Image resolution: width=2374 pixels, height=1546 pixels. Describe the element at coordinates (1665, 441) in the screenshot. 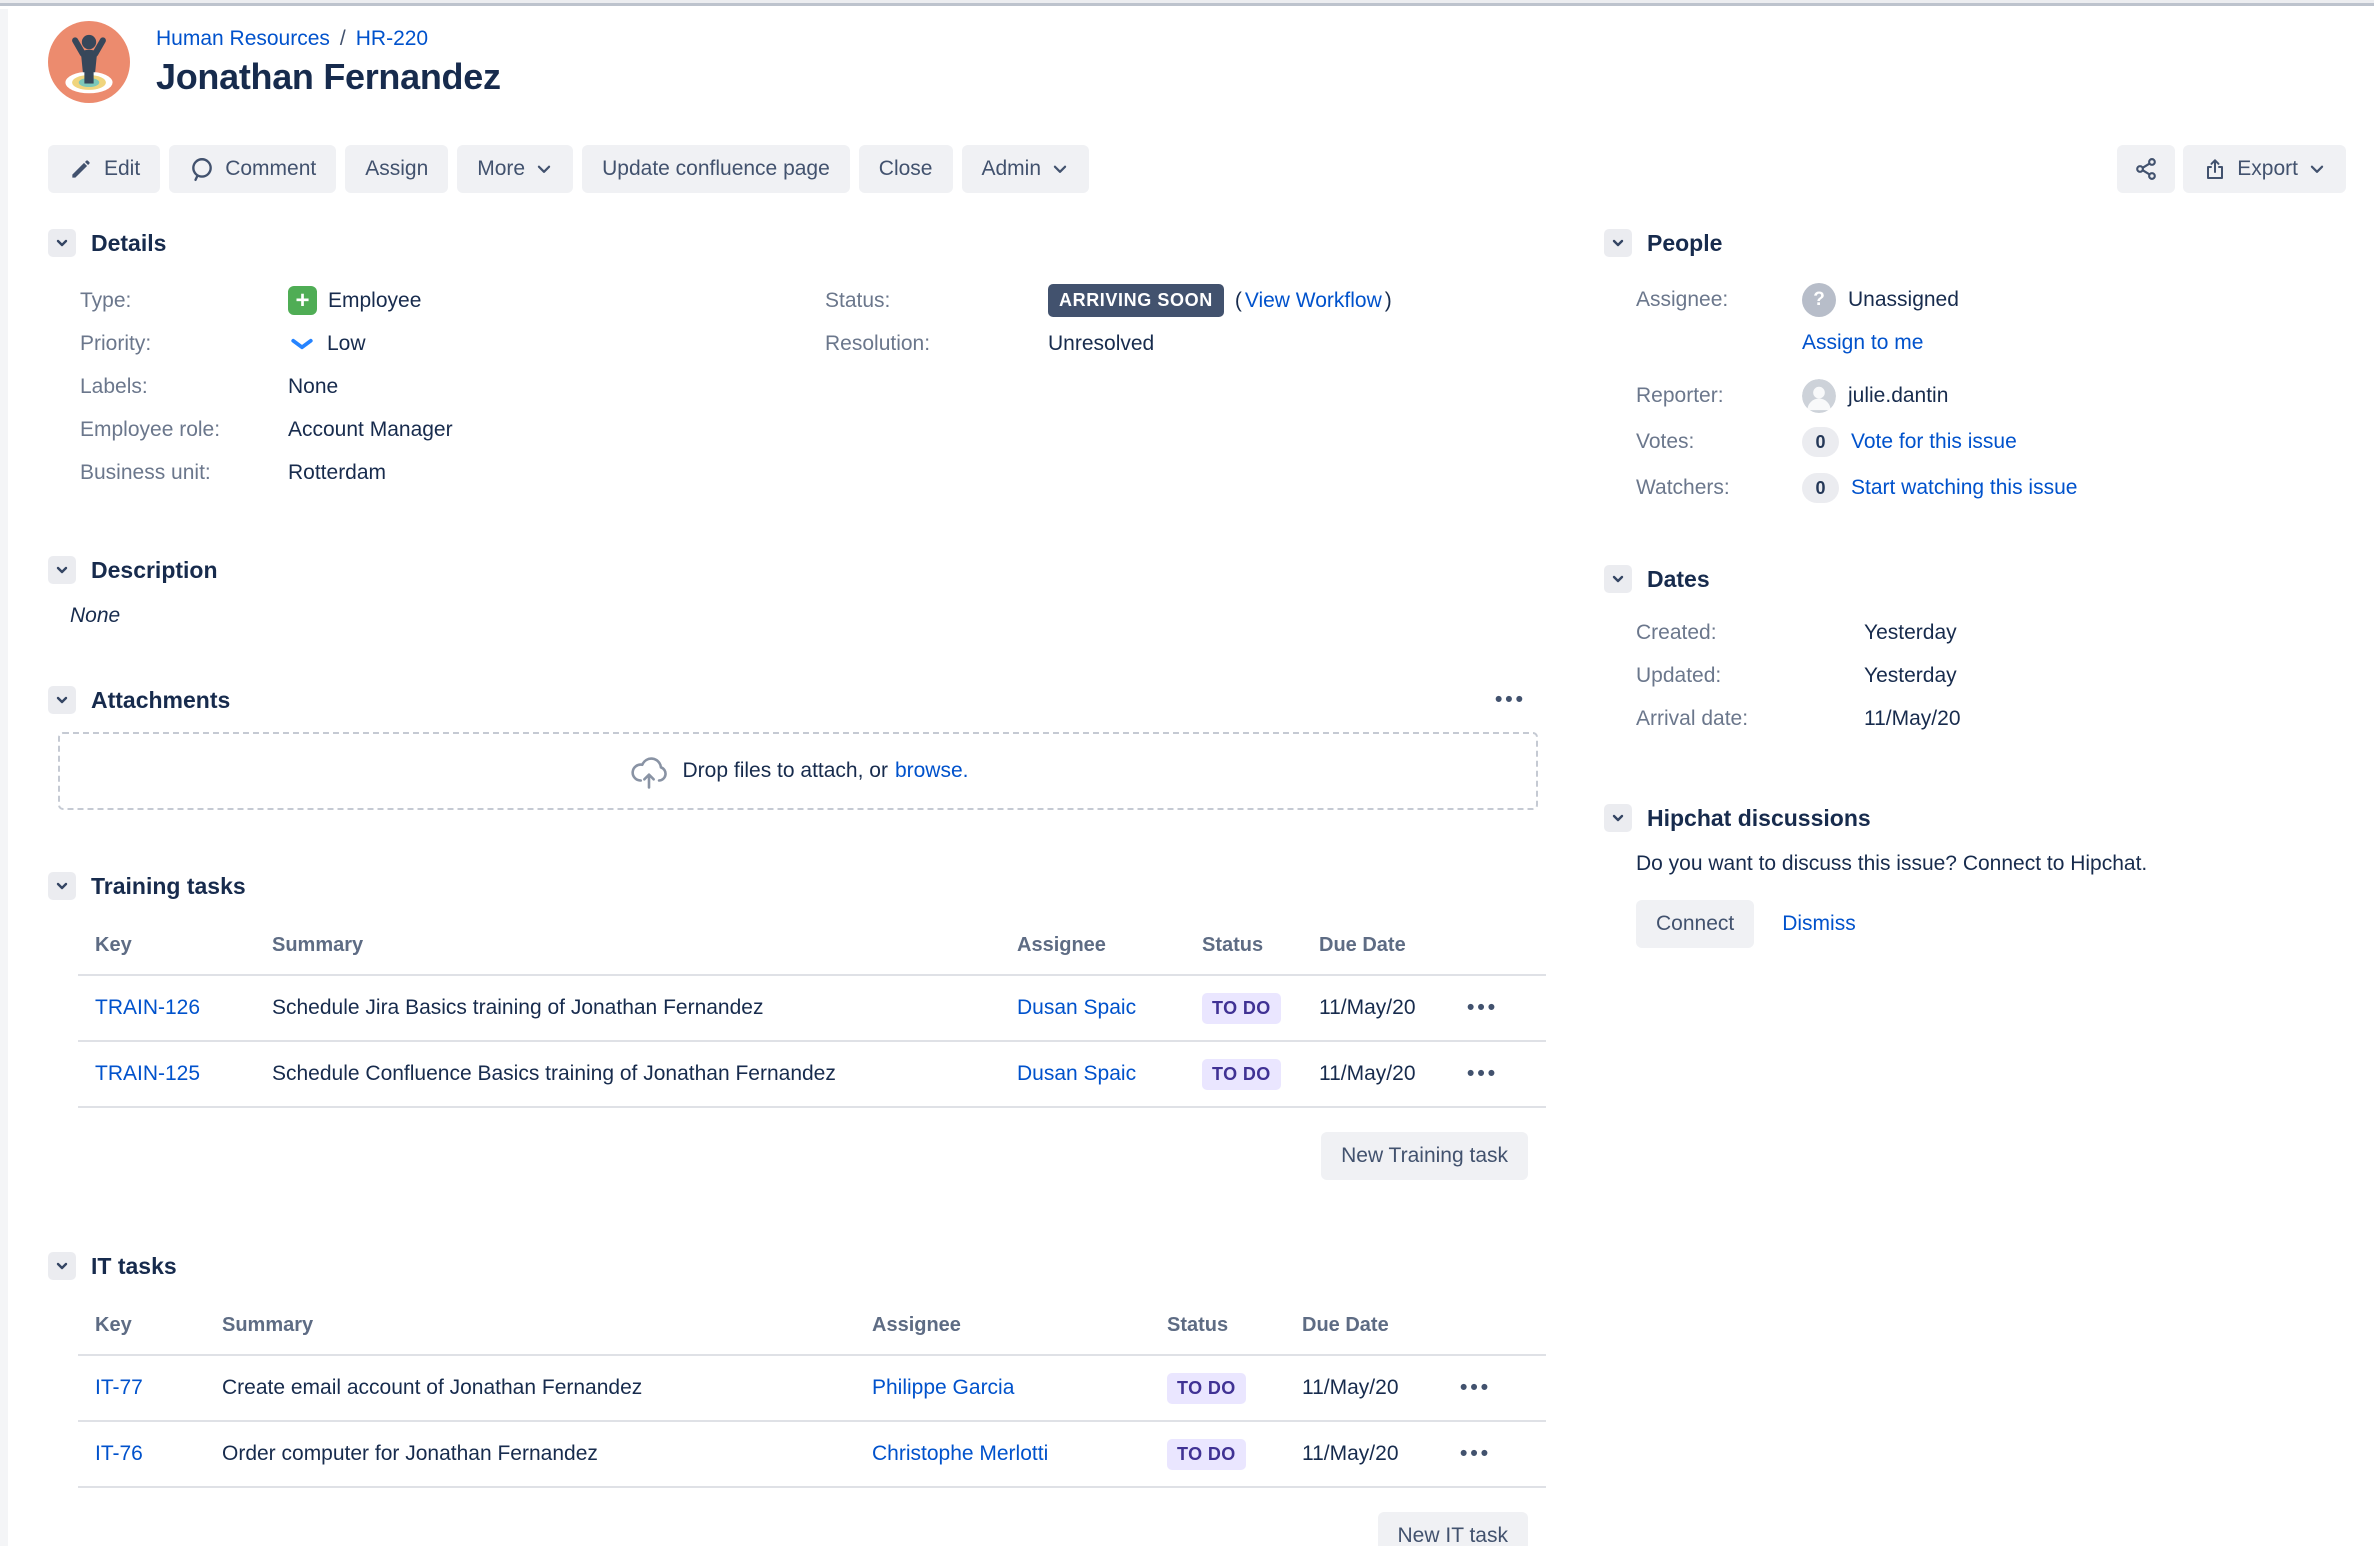

I see `votes-label: Votes:` at that location.